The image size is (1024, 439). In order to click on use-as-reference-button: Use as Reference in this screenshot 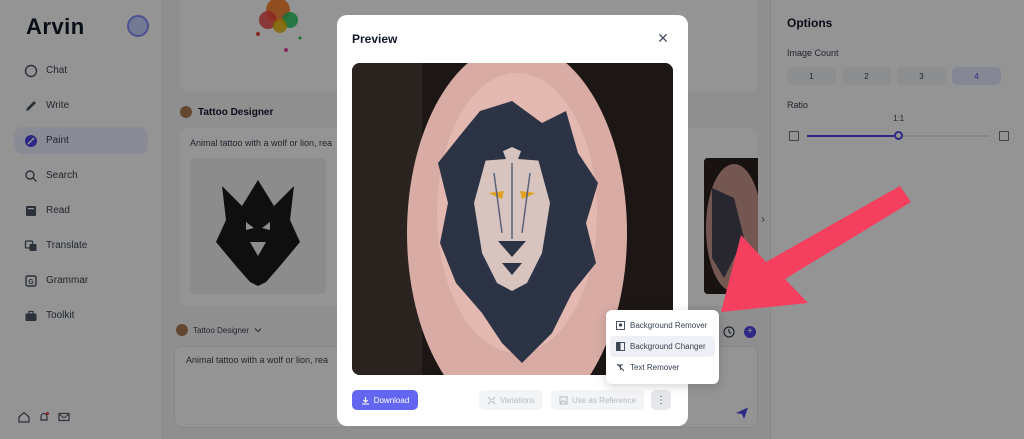, I will do `click(597, 400)`.